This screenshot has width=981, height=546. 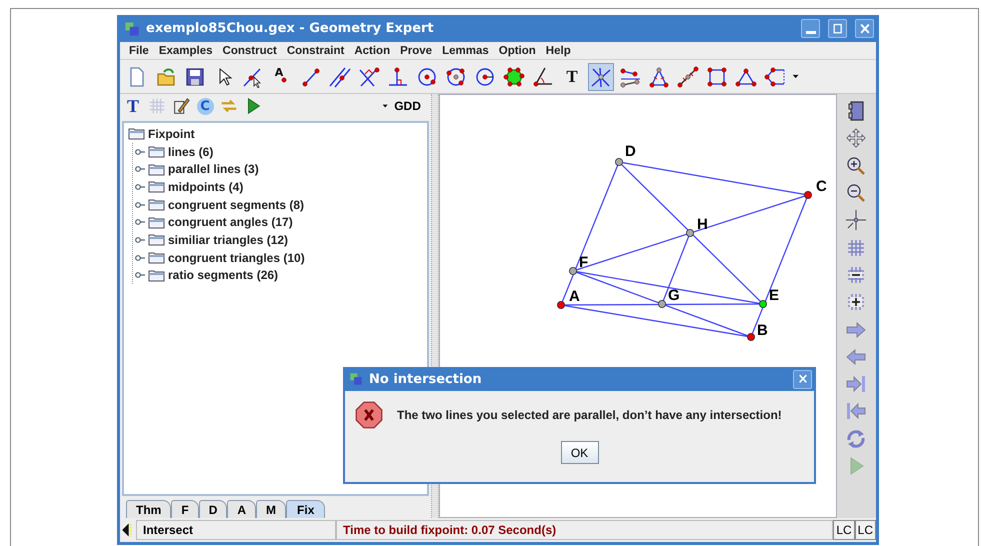 I want to click on tab: D, so click(x=213, y=509).